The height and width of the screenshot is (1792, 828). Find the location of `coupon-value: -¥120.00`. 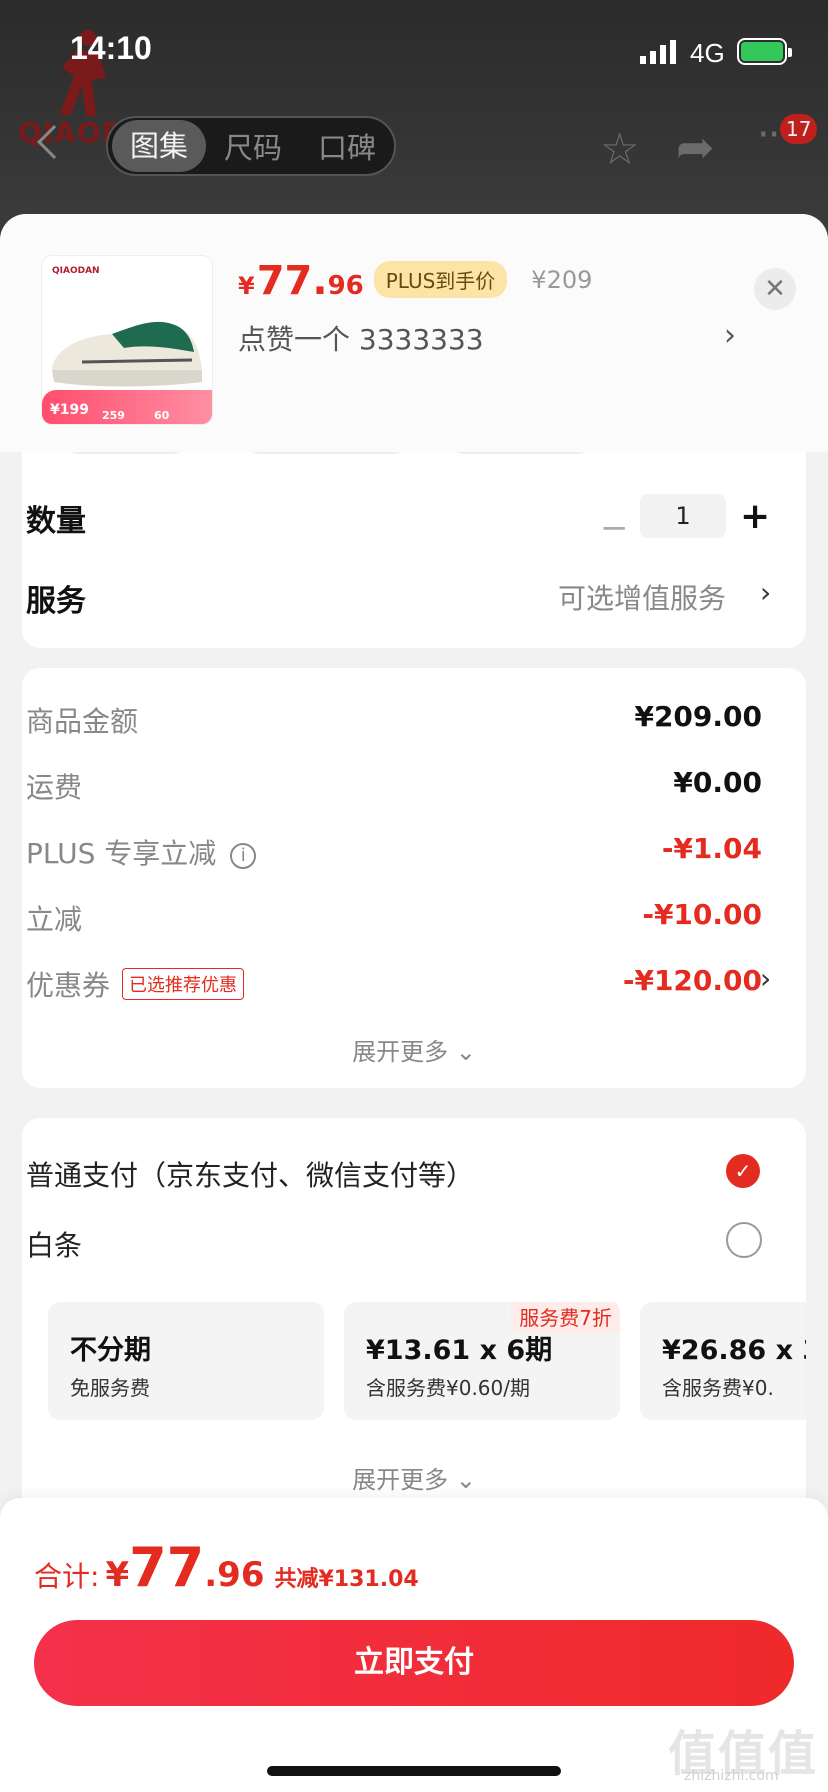

coupon-value: -¥120.00 is located at coordinates (692, 980).